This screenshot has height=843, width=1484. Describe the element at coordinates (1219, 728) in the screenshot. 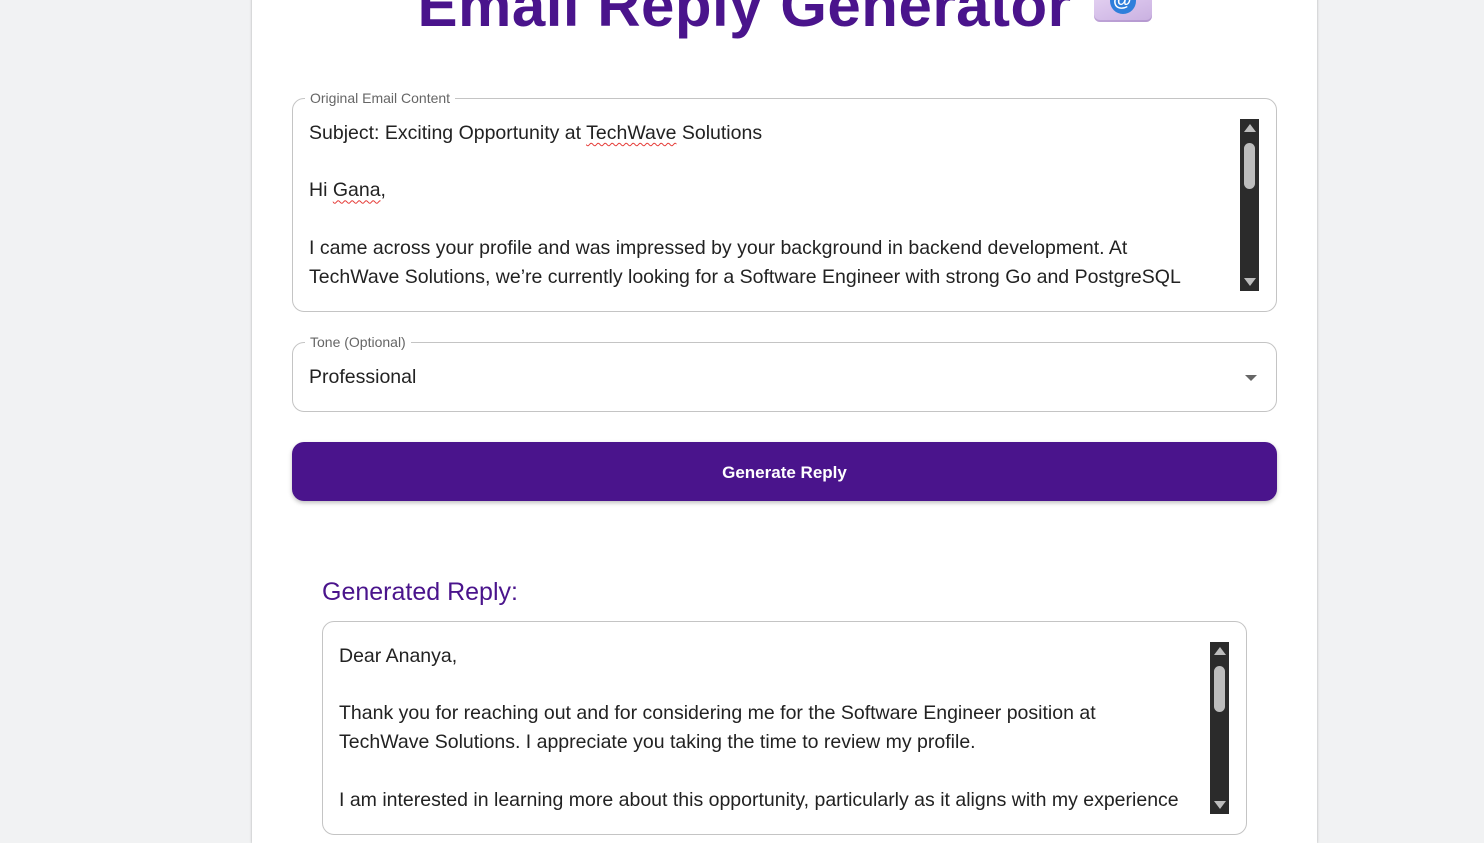

I see `reply-scrollbar` at that location.